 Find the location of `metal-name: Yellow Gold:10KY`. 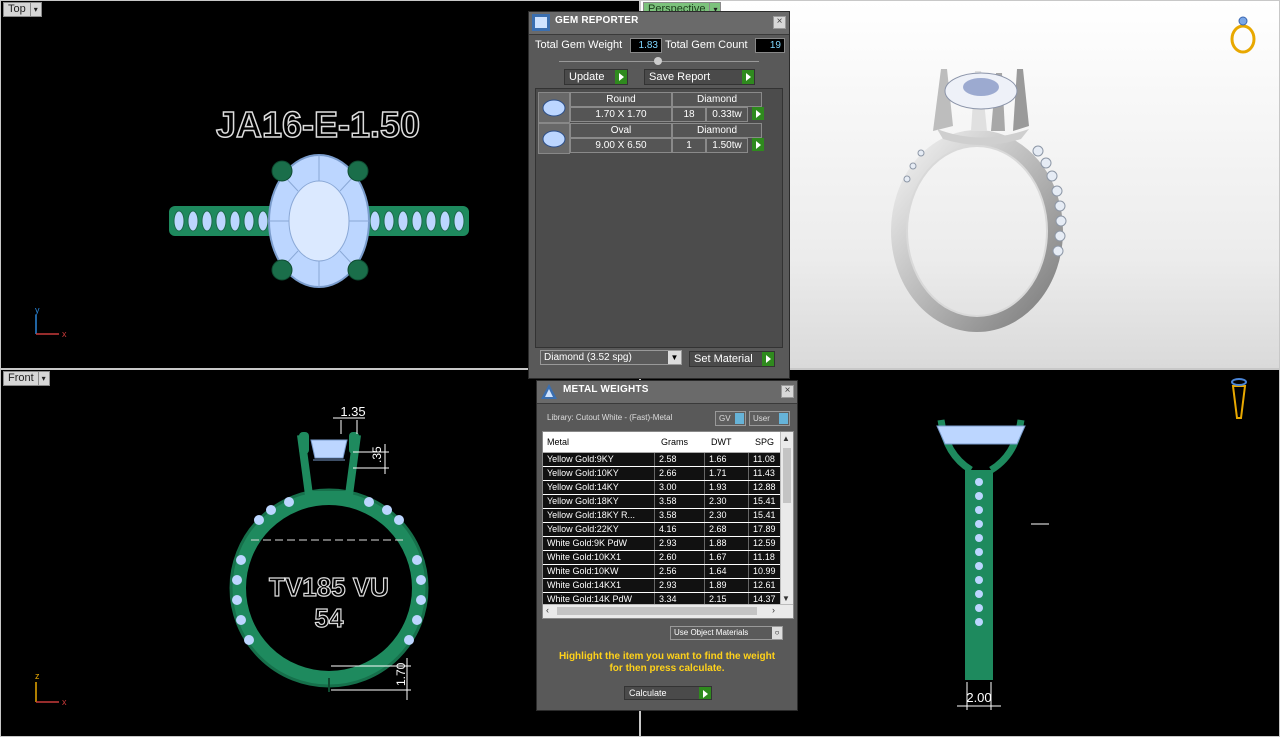

metal-name: Yellow Gold:10KY is located at coordinates (599, 473).